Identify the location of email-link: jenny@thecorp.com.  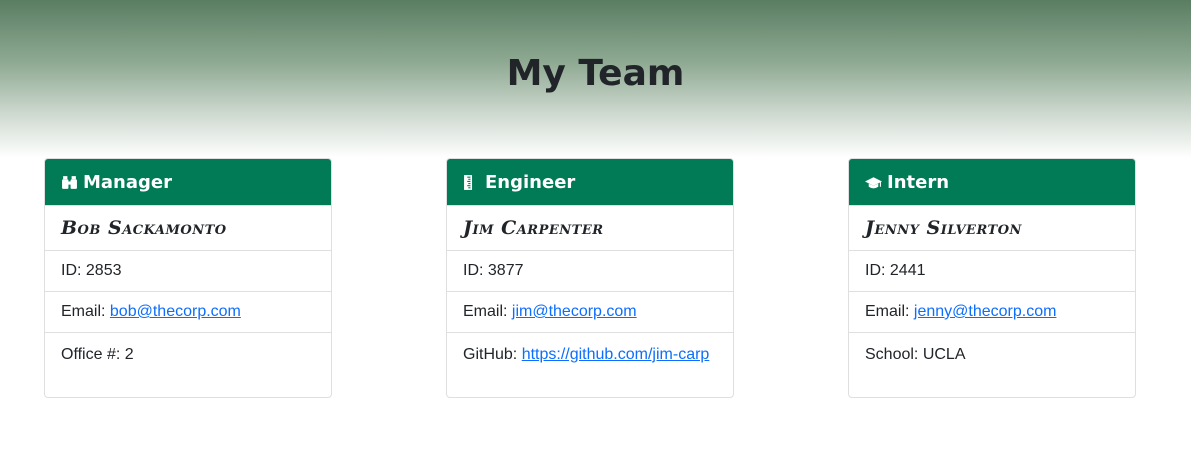
(985, 312).